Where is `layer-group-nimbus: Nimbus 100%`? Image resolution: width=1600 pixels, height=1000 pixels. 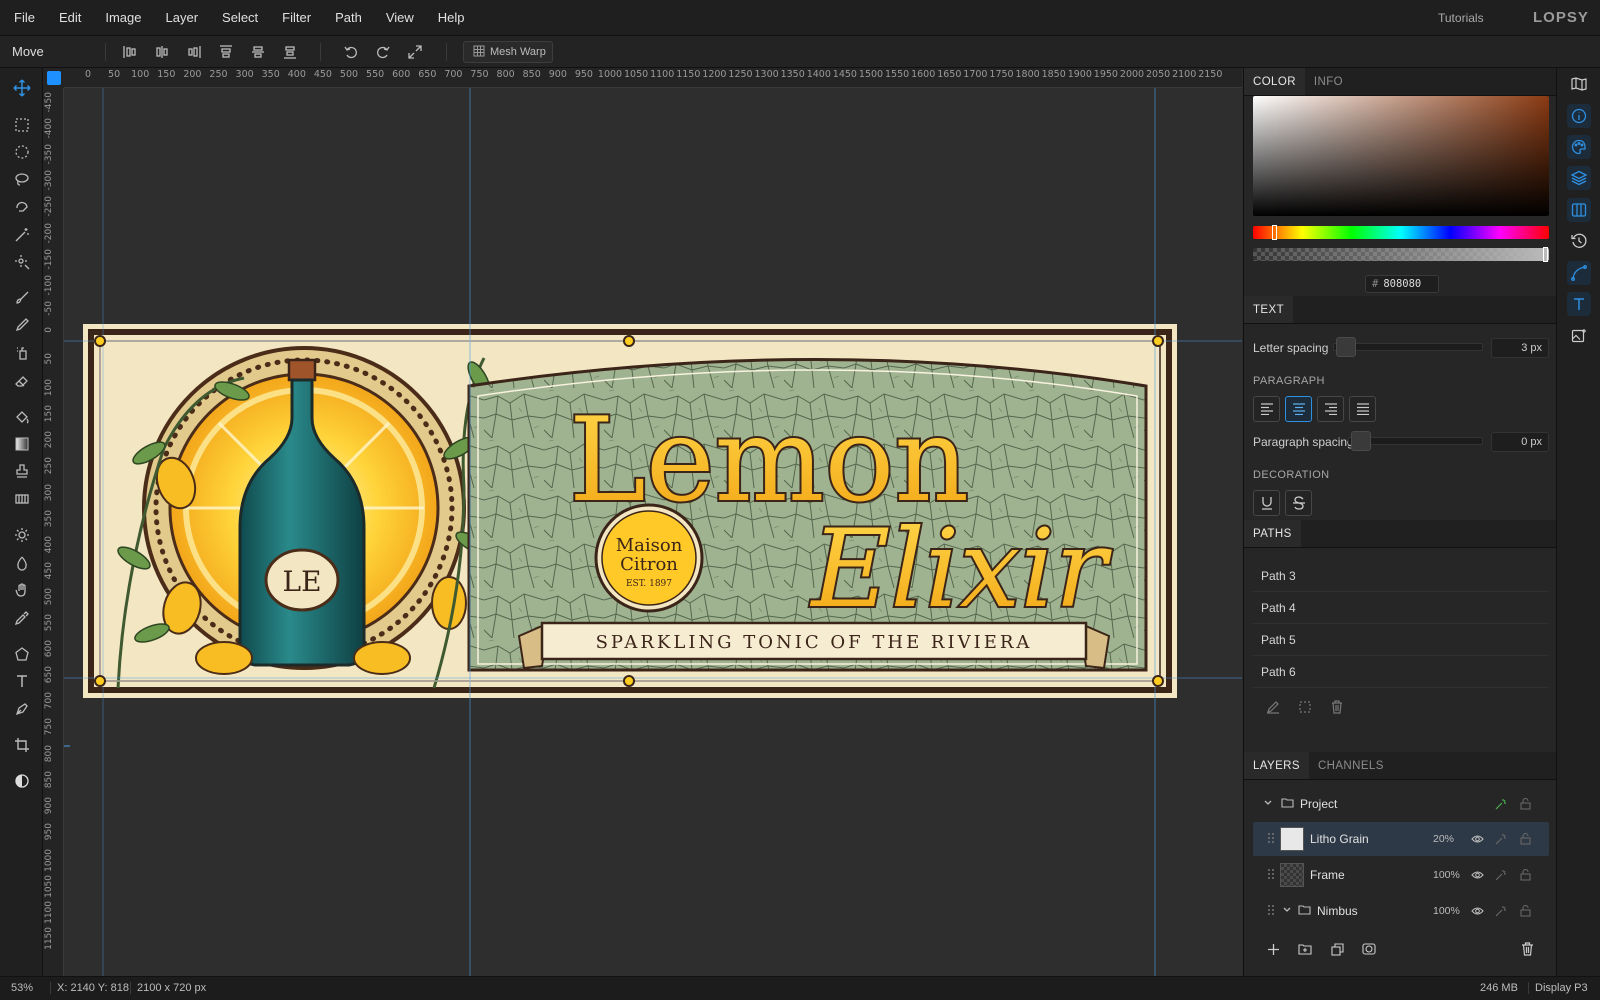
layer-group-nimbus: Nimbus 100% is located at coordinates (1401, 911).